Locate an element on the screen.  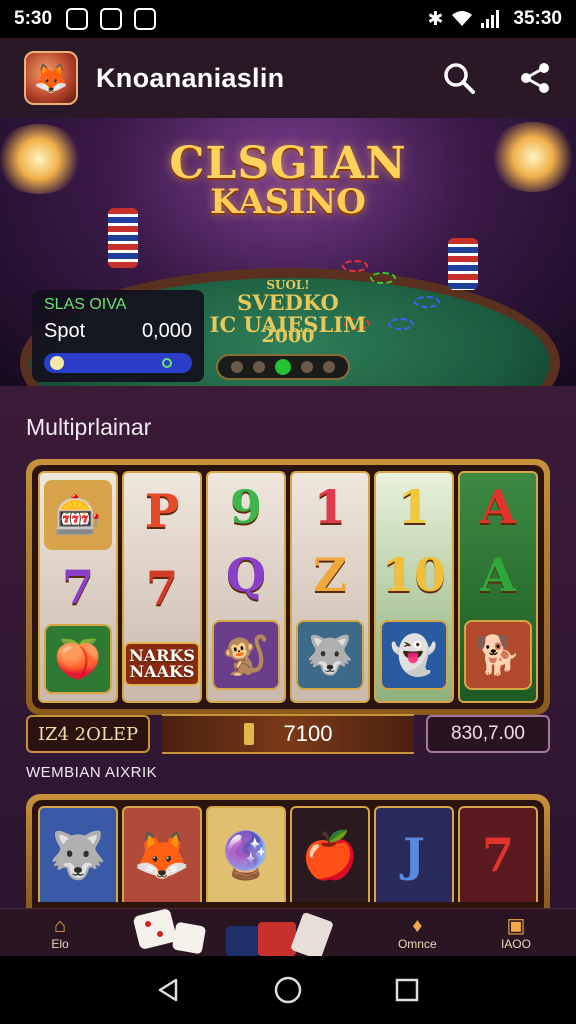
recents-icon is located at coordinates (406, 990).